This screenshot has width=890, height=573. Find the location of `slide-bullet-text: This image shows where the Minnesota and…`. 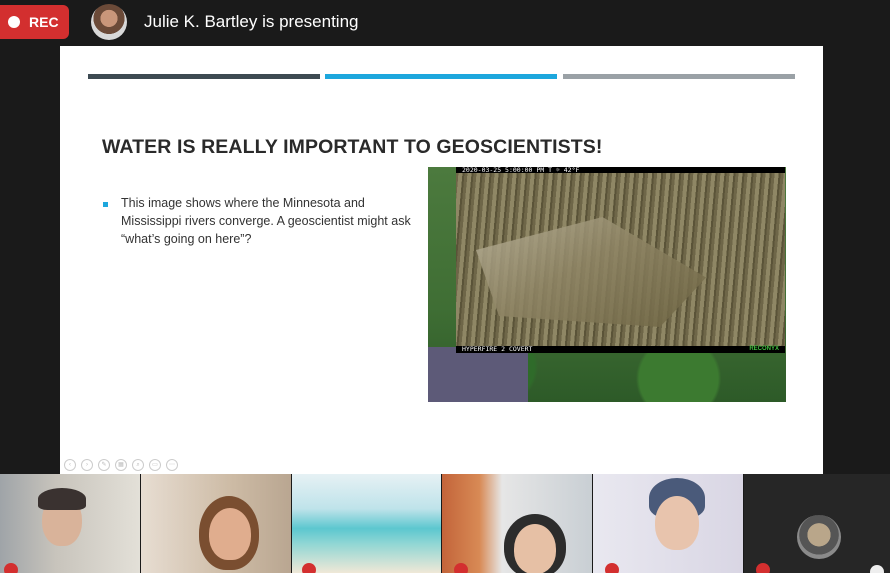

slide-bullet-text: This image shows where the Minnesota and… is located at coordinates (266, 221).